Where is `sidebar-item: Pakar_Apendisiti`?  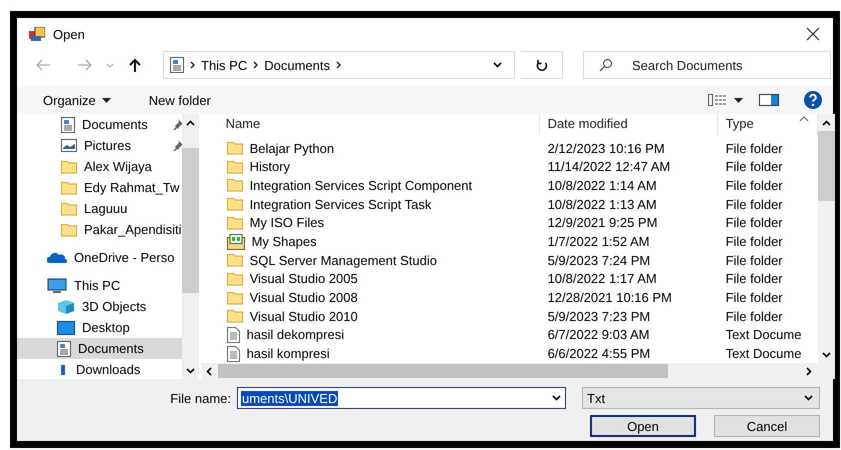
sidebar-item: Pakar_Apendisiti is located at coordinates (99, 229).